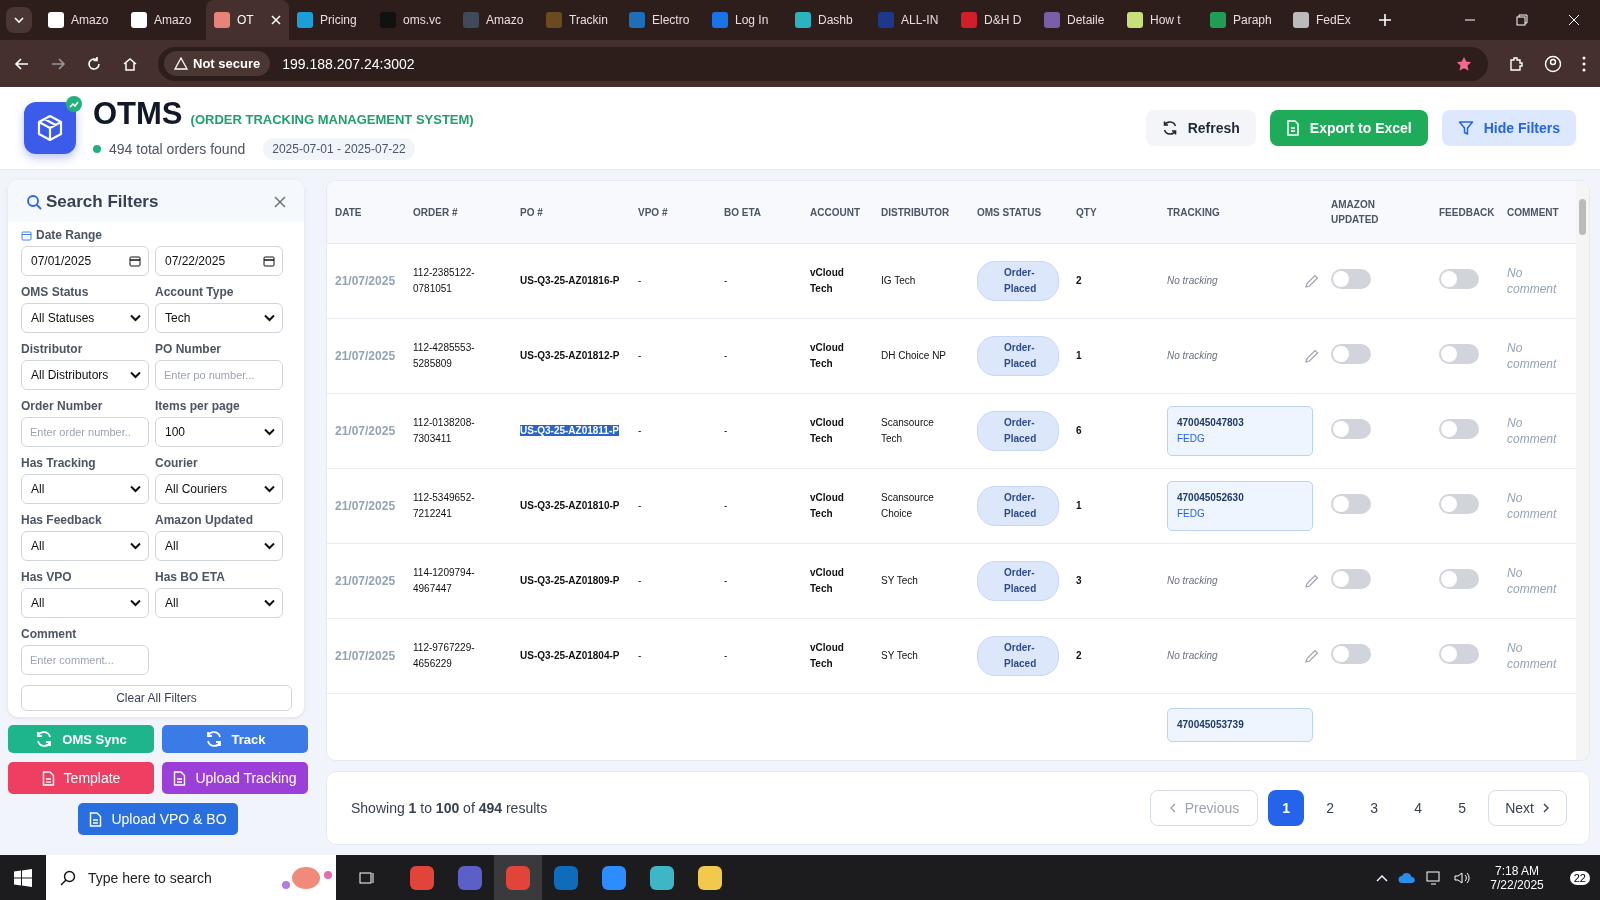  Describe the element at coordinates (1018, 281) in the screenshot. I see `status-badge: Order-Placed` at that location.